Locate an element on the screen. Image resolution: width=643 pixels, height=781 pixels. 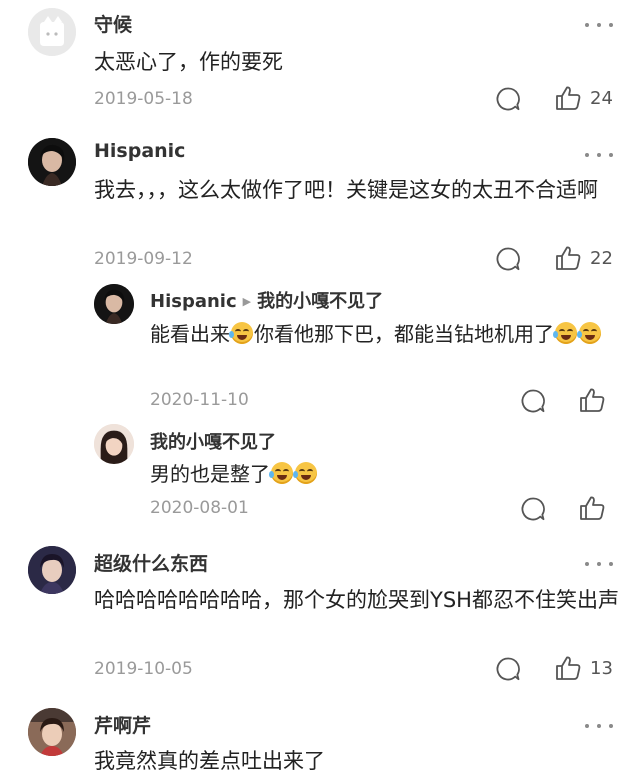
reply-date: 2020-11-10 is located at coordinates (199, 400).